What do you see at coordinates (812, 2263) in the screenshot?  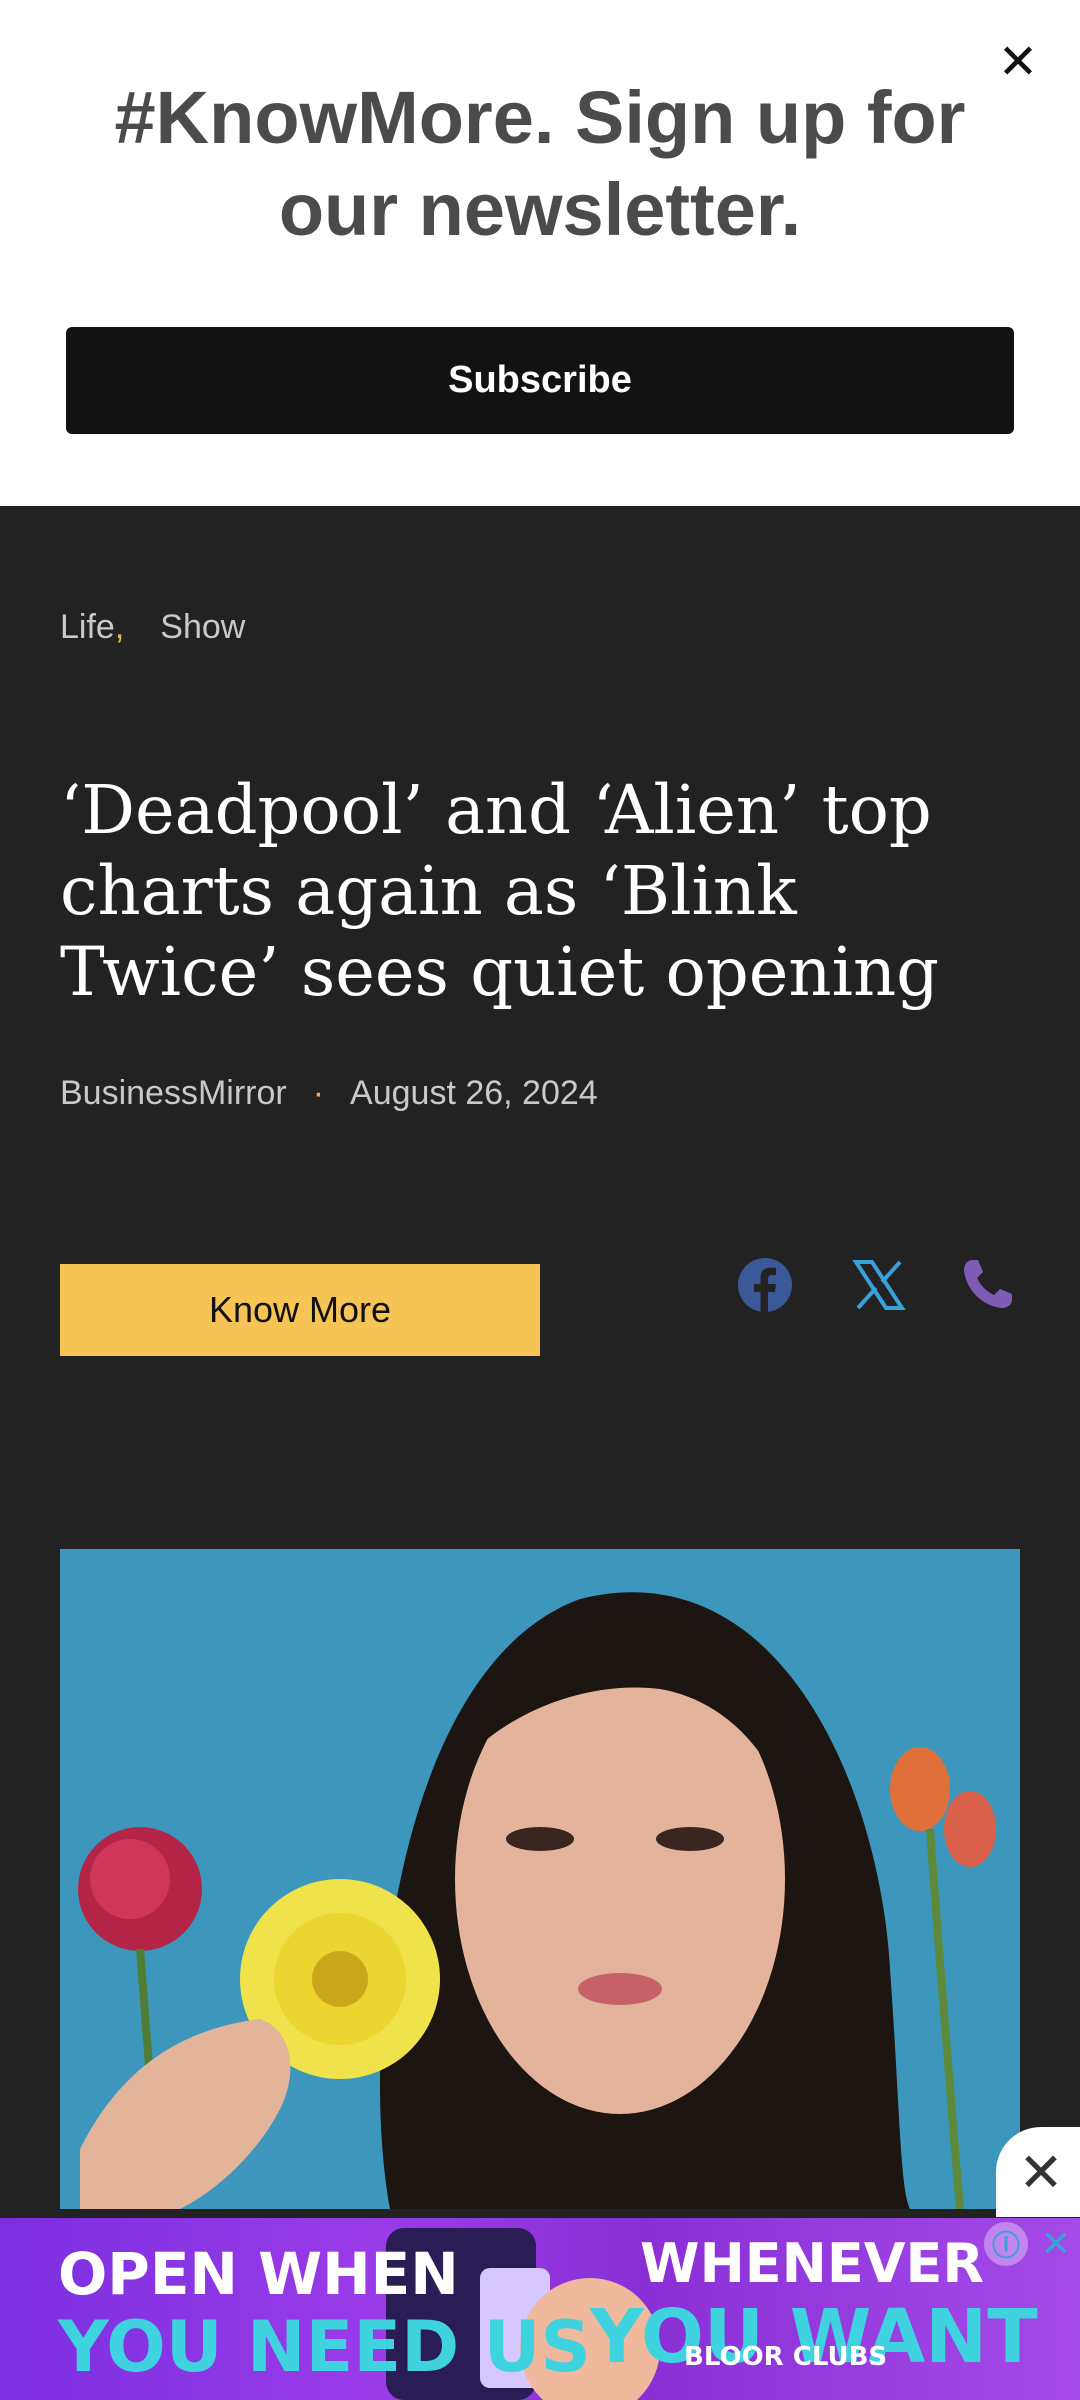 I see `ad-right-line1: WHENEVER` at bounding box center [812, 2263].